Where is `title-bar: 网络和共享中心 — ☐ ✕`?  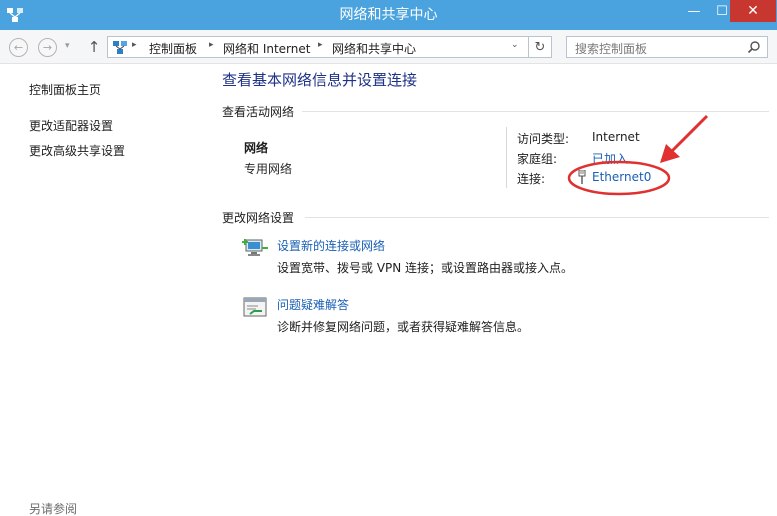 title-bar: 网络和共享中心 — ☐ ✕ is located at coordinates (388, 15).